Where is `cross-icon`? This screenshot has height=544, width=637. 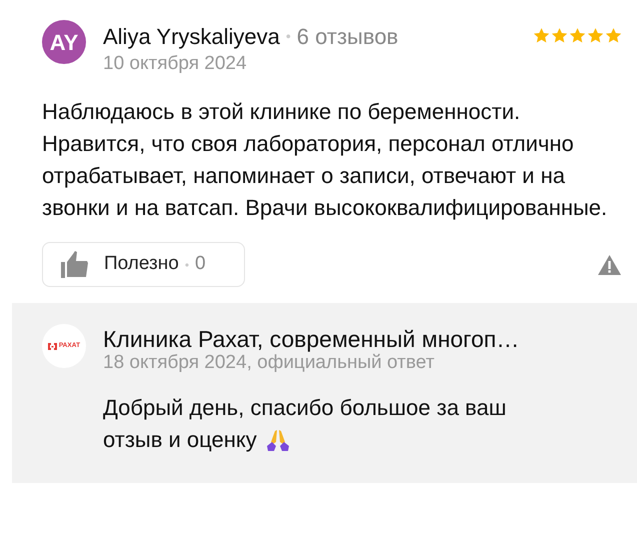
cross-icon is located at coordinates (52, 346).